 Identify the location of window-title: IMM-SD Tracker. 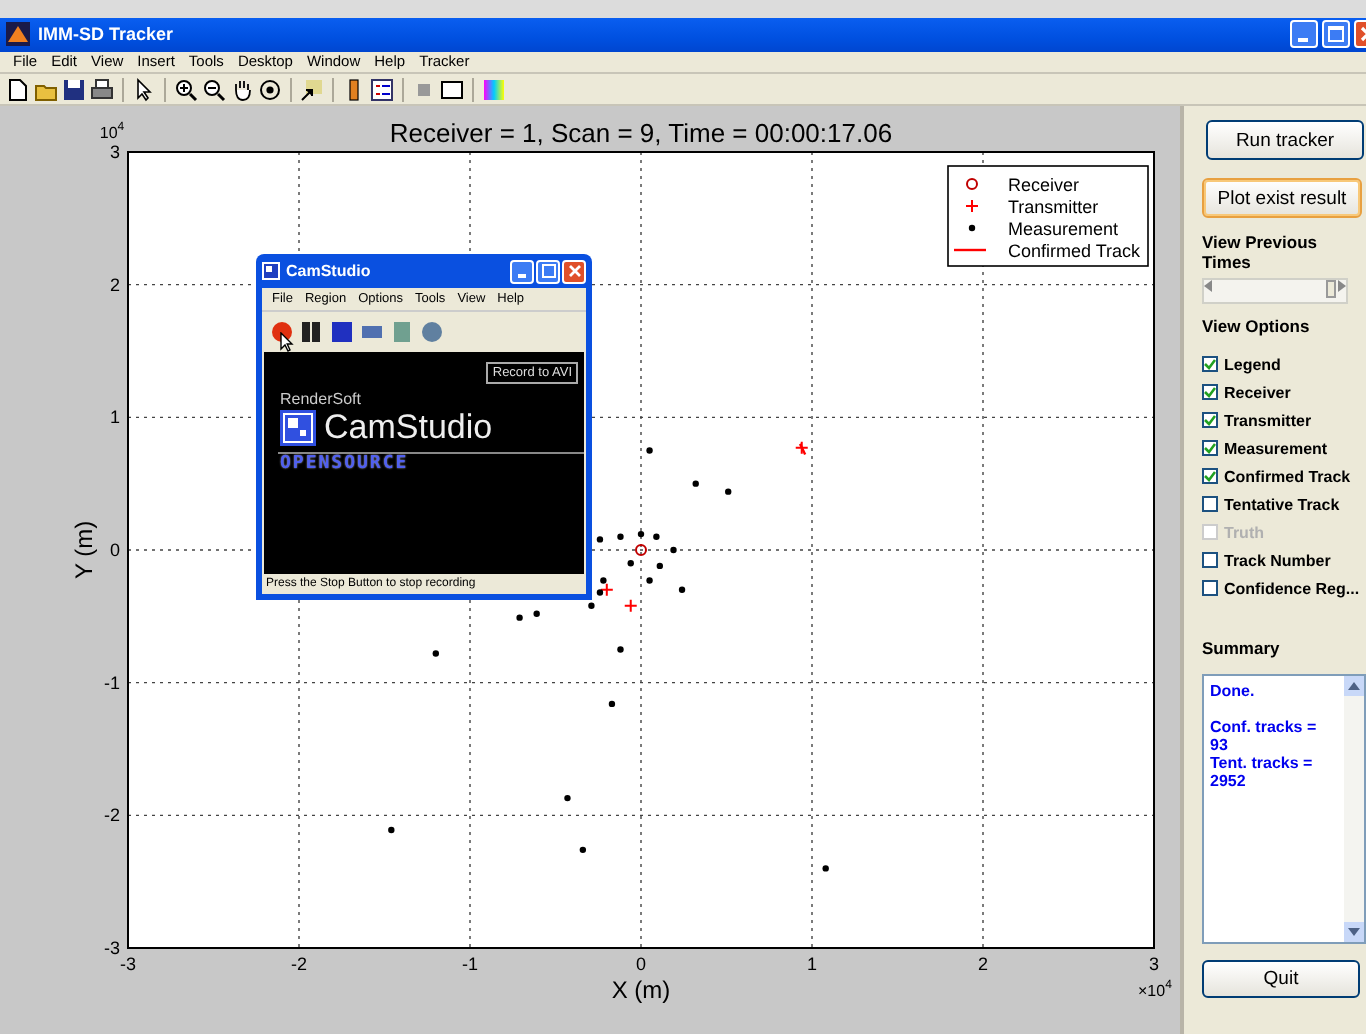
(107, 34).